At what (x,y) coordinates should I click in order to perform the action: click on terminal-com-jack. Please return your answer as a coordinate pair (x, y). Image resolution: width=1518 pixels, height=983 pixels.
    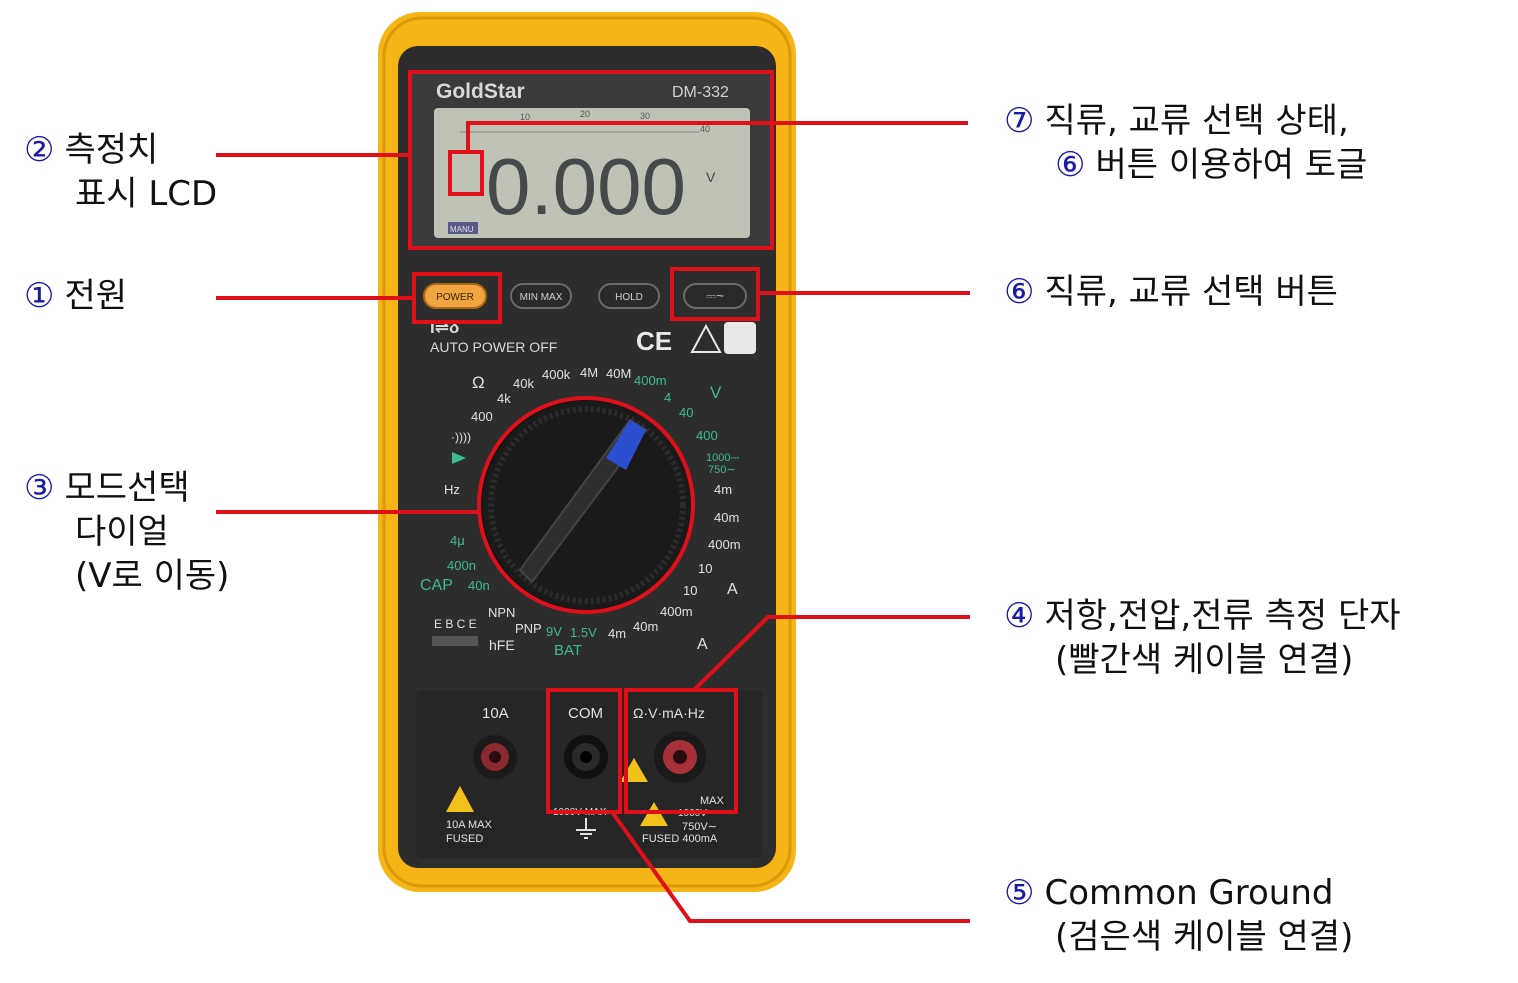
    Looking at the image, I should click on (586, 757).